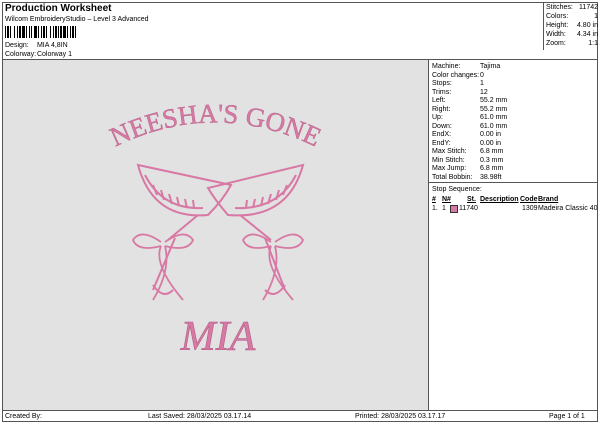  Describe the element at coordinates (52, 45) in the screenshot. I see `design-value: MIA 4,8IN` at that location.